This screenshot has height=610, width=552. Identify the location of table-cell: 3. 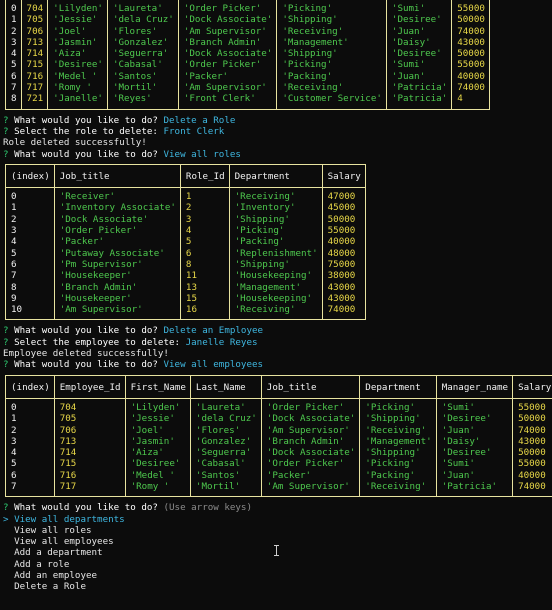
(30, 231).